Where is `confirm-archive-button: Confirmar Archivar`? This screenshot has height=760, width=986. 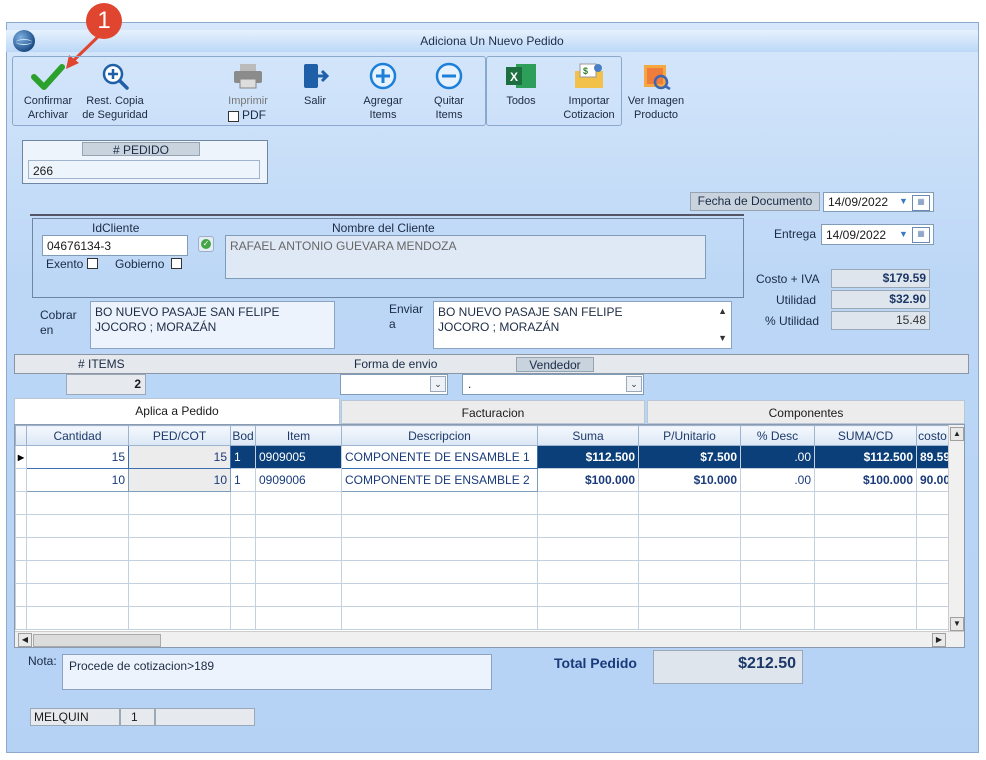 confirm-archive-button: Confirmar Archivar is located at coordinates (48, 92).